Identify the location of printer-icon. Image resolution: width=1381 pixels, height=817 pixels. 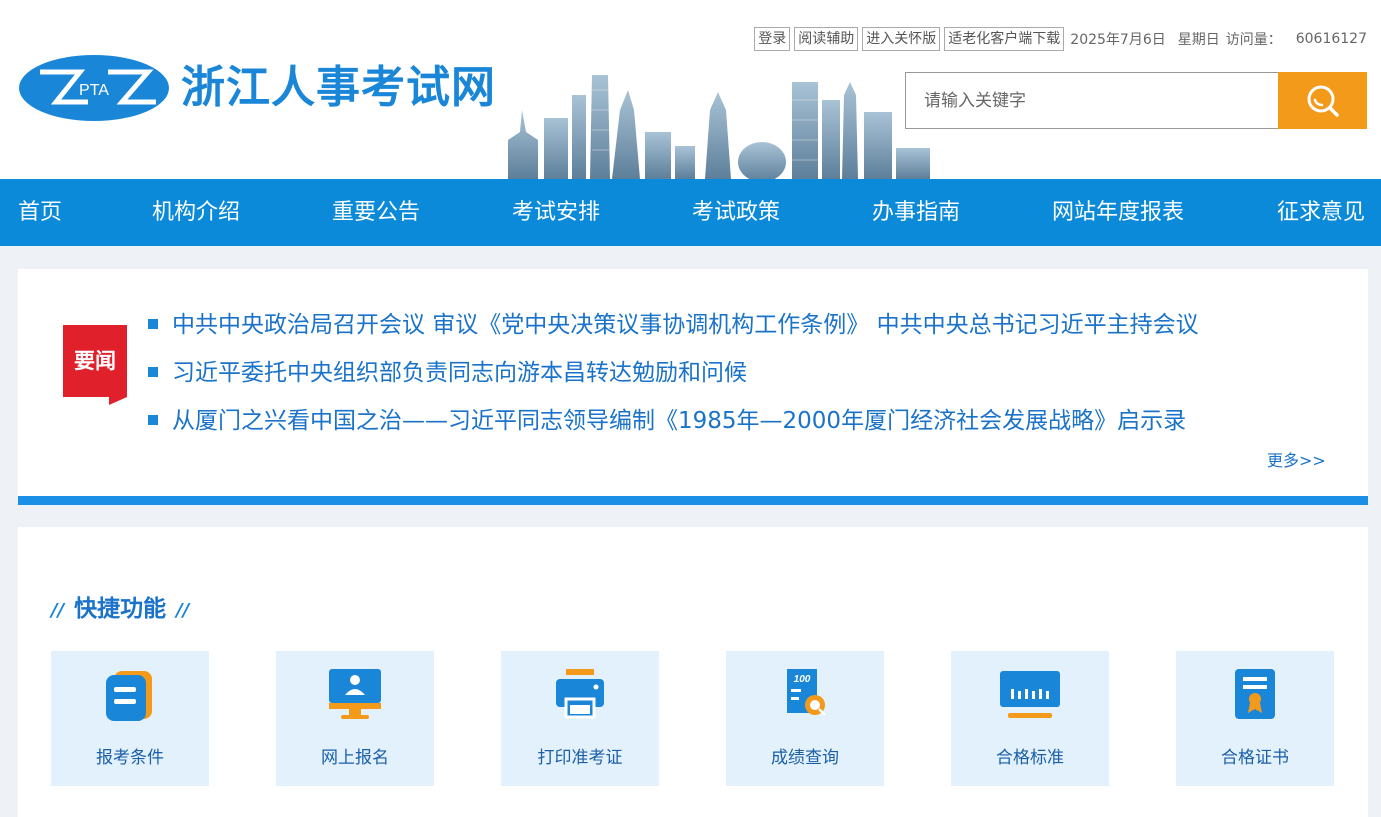
(580, 694).